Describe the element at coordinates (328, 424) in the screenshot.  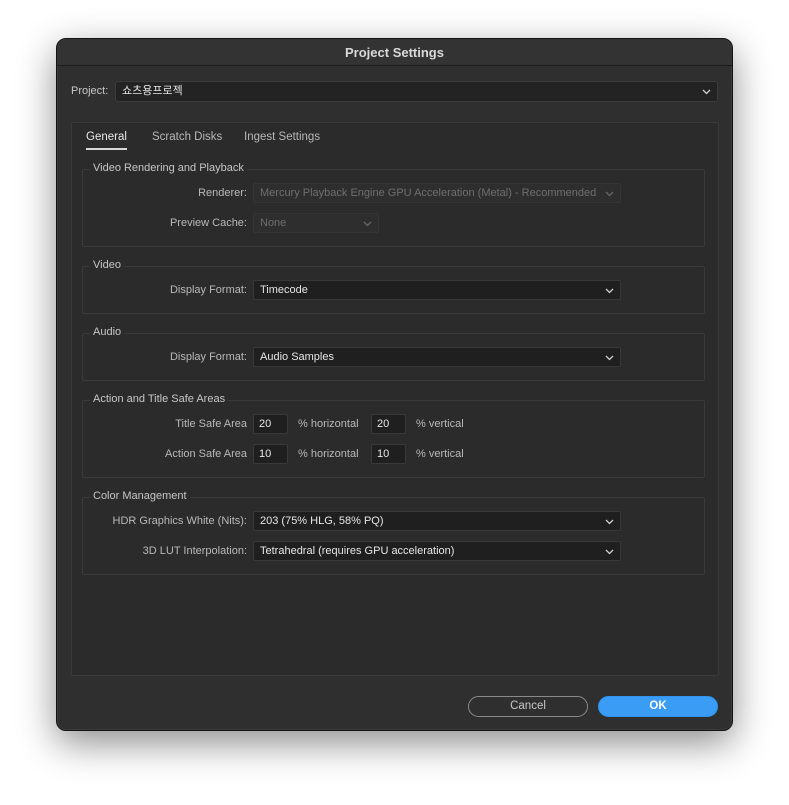
I see `title-safe-horizontal-unit: % horizontal` at that location.